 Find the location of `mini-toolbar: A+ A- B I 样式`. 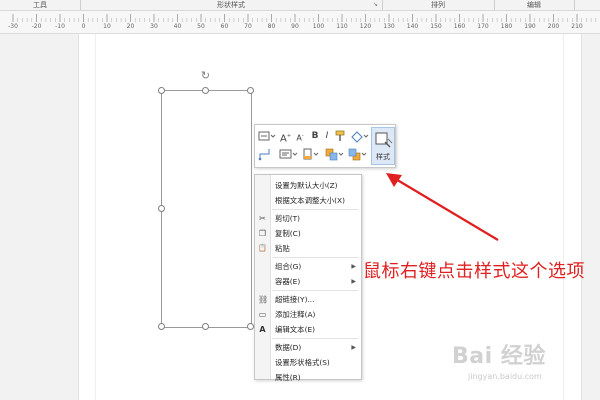

mini-toolbar: A+ A- B I 样式 is located at coordinates (325, 146).